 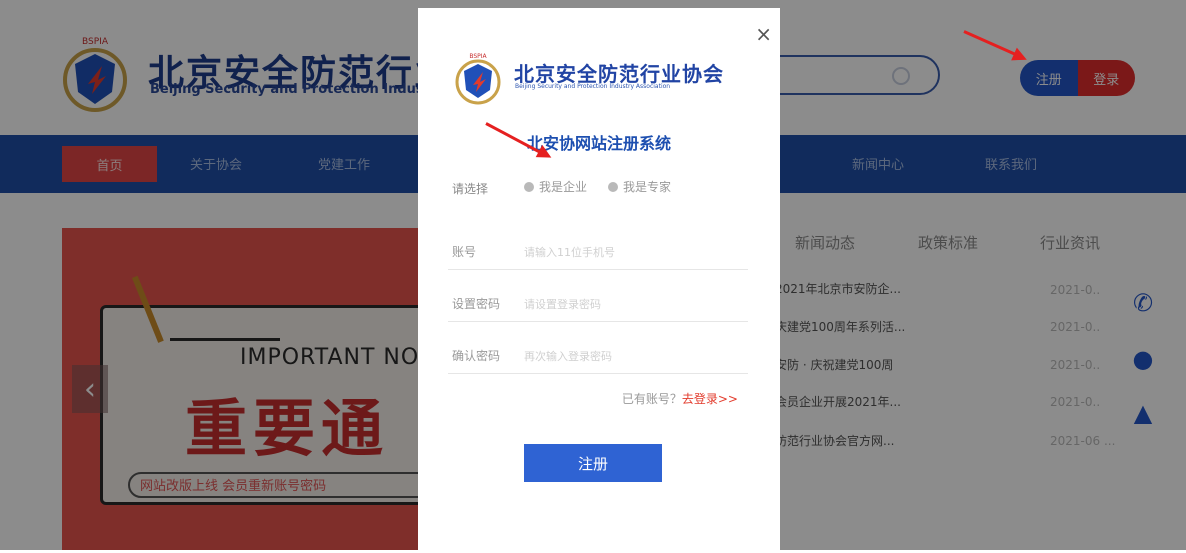 I want to click on account-field, so click(x=634, y=252).